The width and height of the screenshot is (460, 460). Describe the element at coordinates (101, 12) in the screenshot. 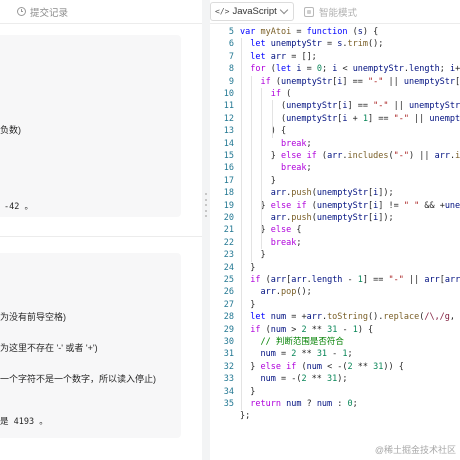

I see `submission-history-tab: 提交记录` at that location.